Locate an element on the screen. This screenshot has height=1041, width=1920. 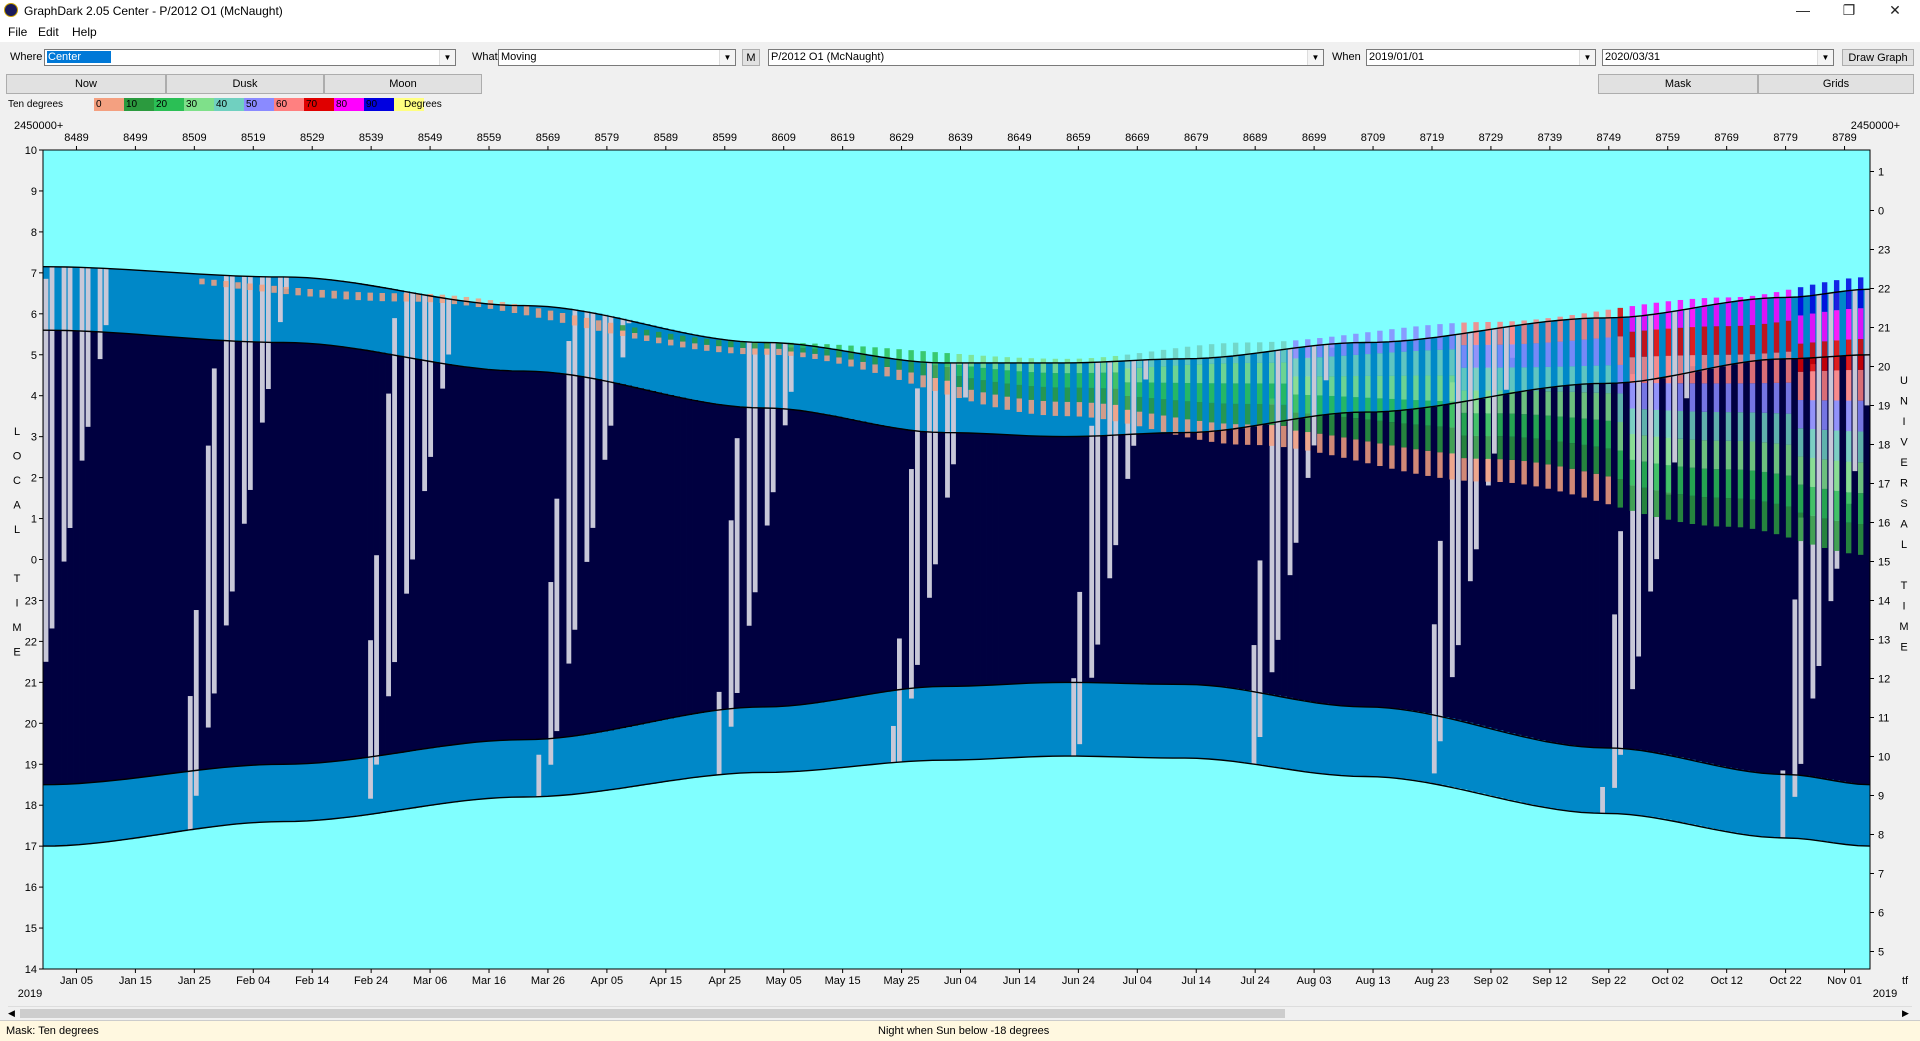
close-button: ✕ is located at coordinates (1895, 11).